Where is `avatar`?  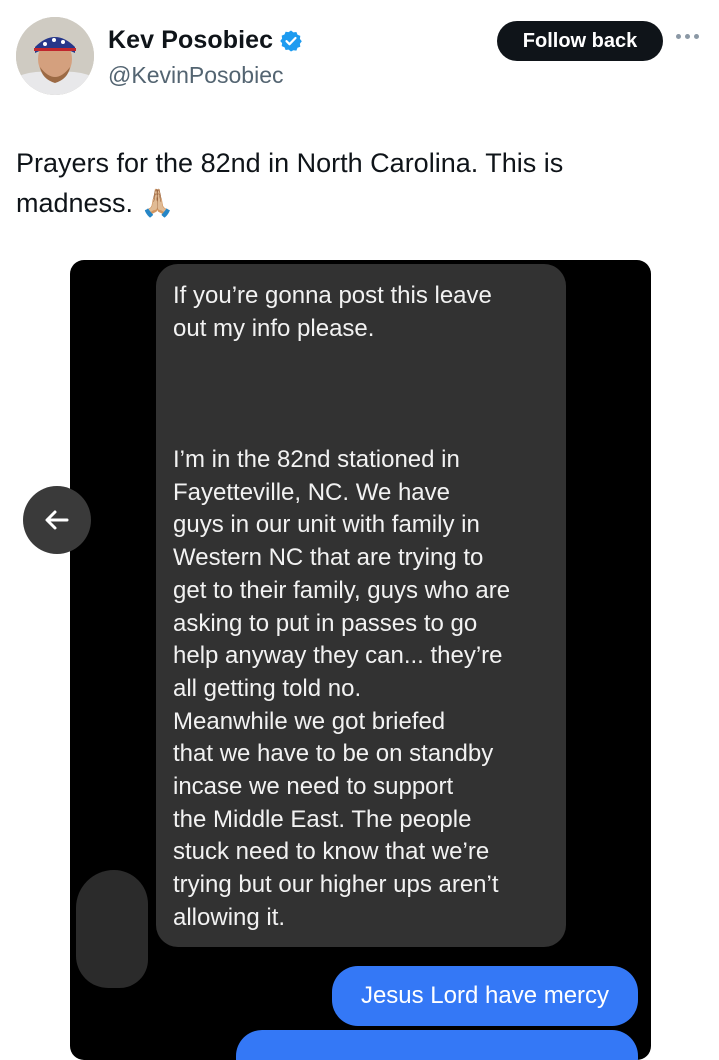 avatar is located at coordinates (55, 56).